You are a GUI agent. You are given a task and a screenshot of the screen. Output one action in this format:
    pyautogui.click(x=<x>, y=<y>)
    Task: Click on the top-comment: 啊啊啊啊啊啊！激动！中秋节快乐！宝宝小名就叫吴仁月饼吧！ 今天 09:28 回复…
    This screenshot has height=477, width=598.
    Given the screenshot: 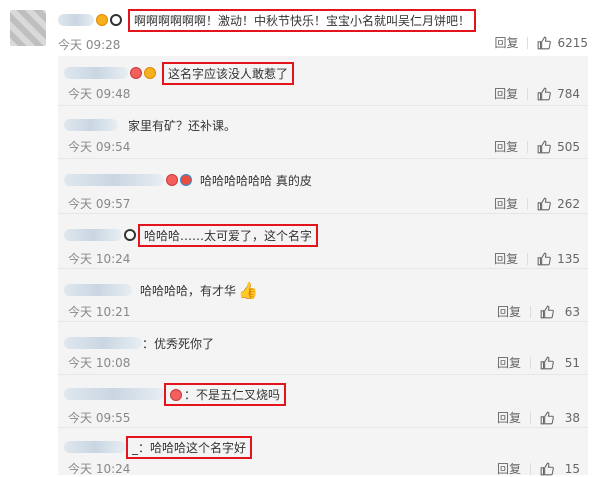 What is the action you would take?
    pyautogui.click(x=299, y=28)
    